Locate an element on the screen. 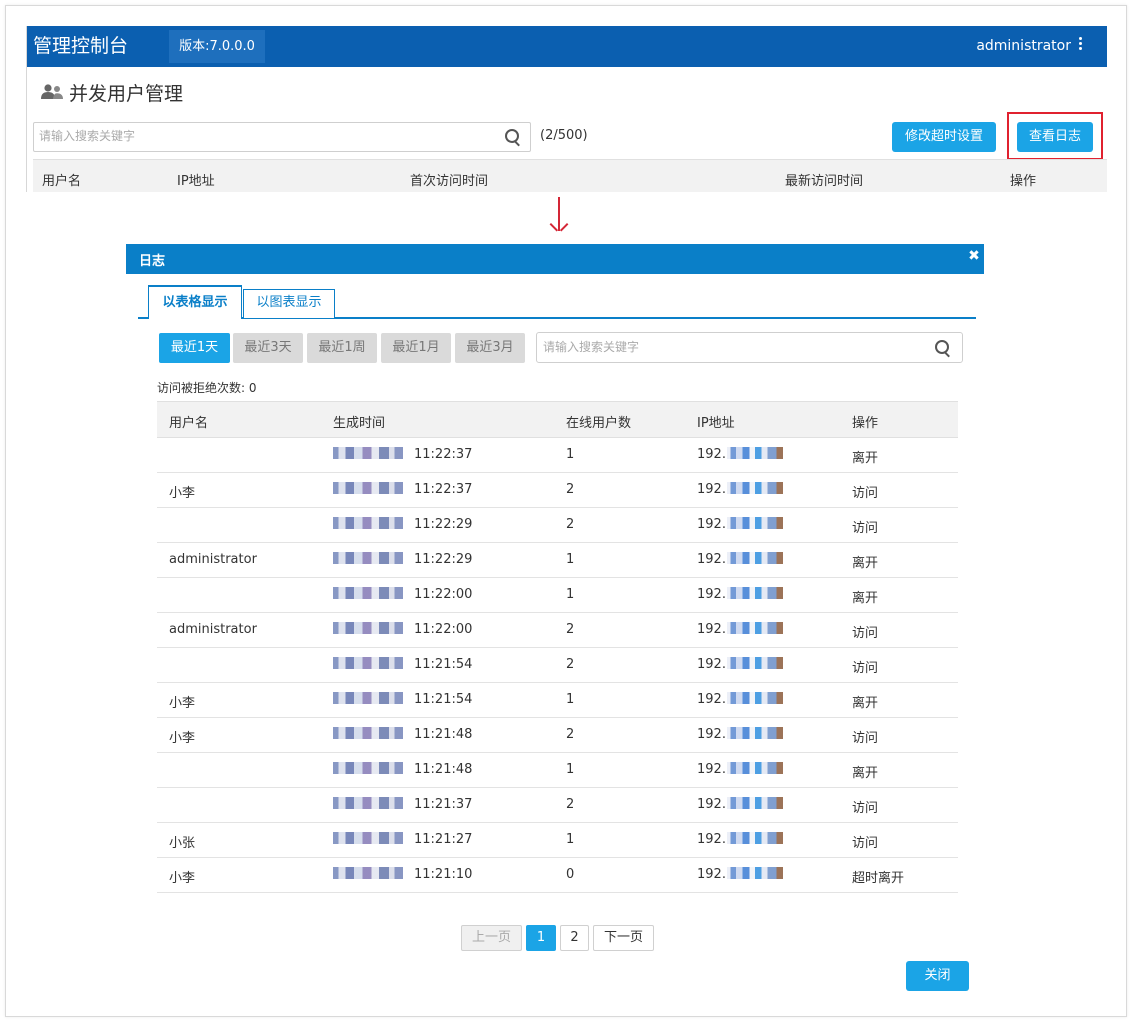 The image size is (1132, 1022). column-header: 生成时间 is located at coordinates (359, 423).